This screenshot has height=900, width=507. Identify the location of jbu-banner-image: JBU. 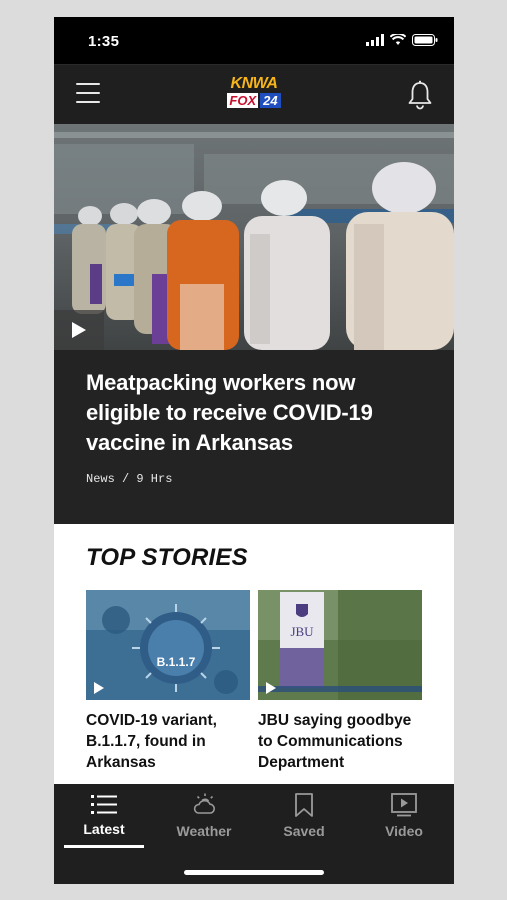
(340, 645).